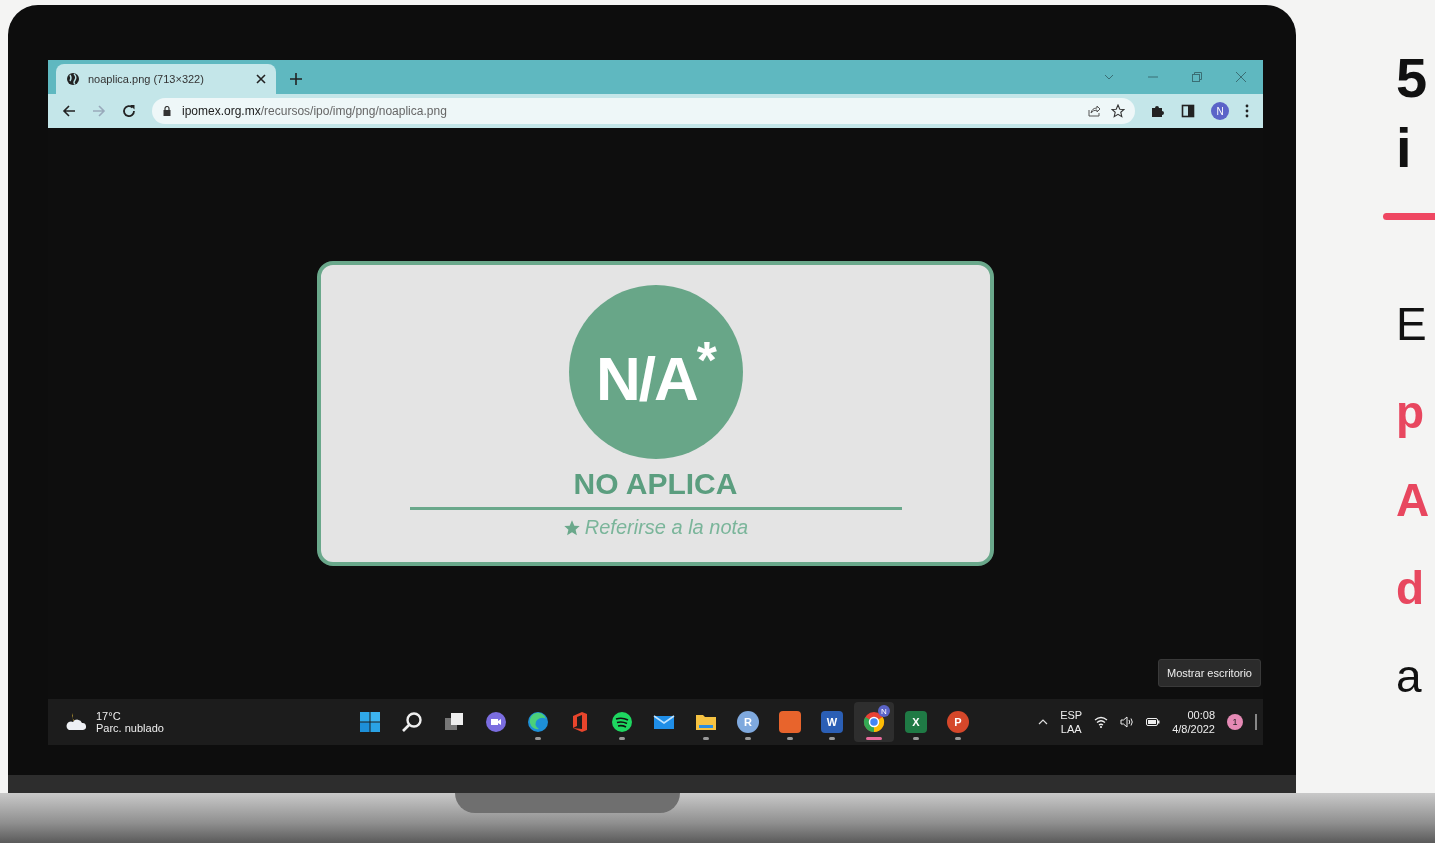 The width and height of the screenshot is (1435, 843). I want to click on app-icon: R, so click(748, 722).